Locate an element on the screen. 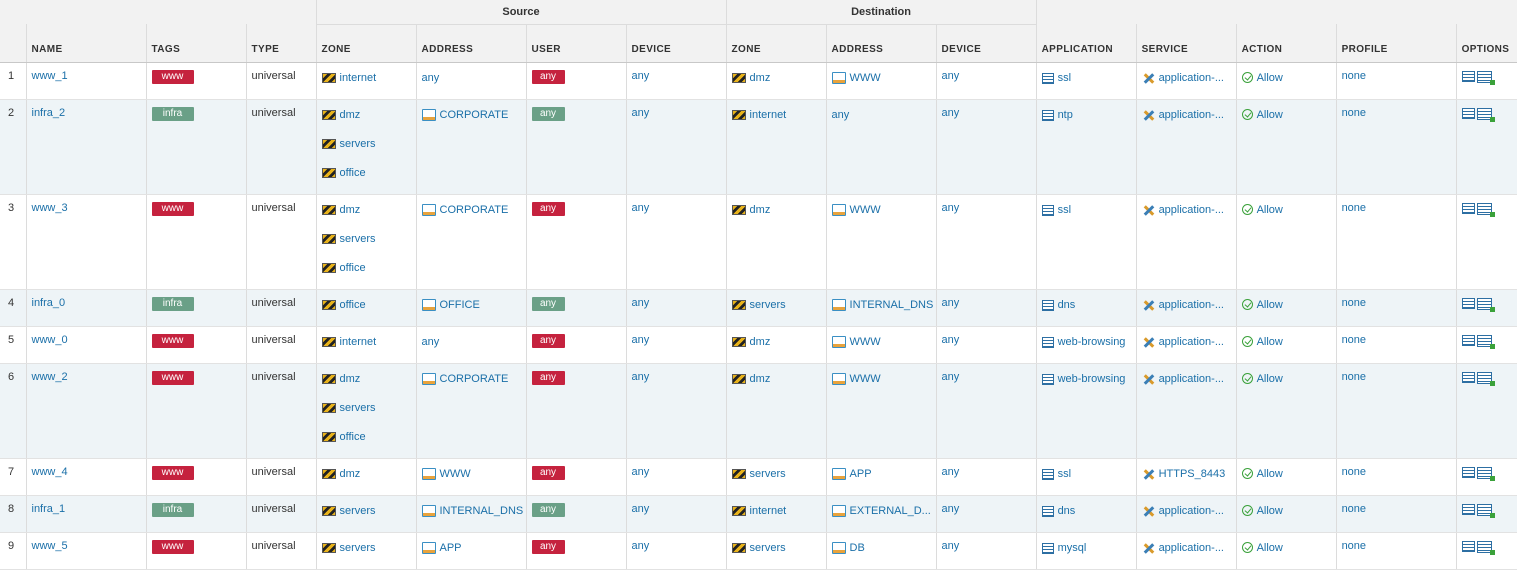  application-item: dns is located at coordinates (1086, 311).